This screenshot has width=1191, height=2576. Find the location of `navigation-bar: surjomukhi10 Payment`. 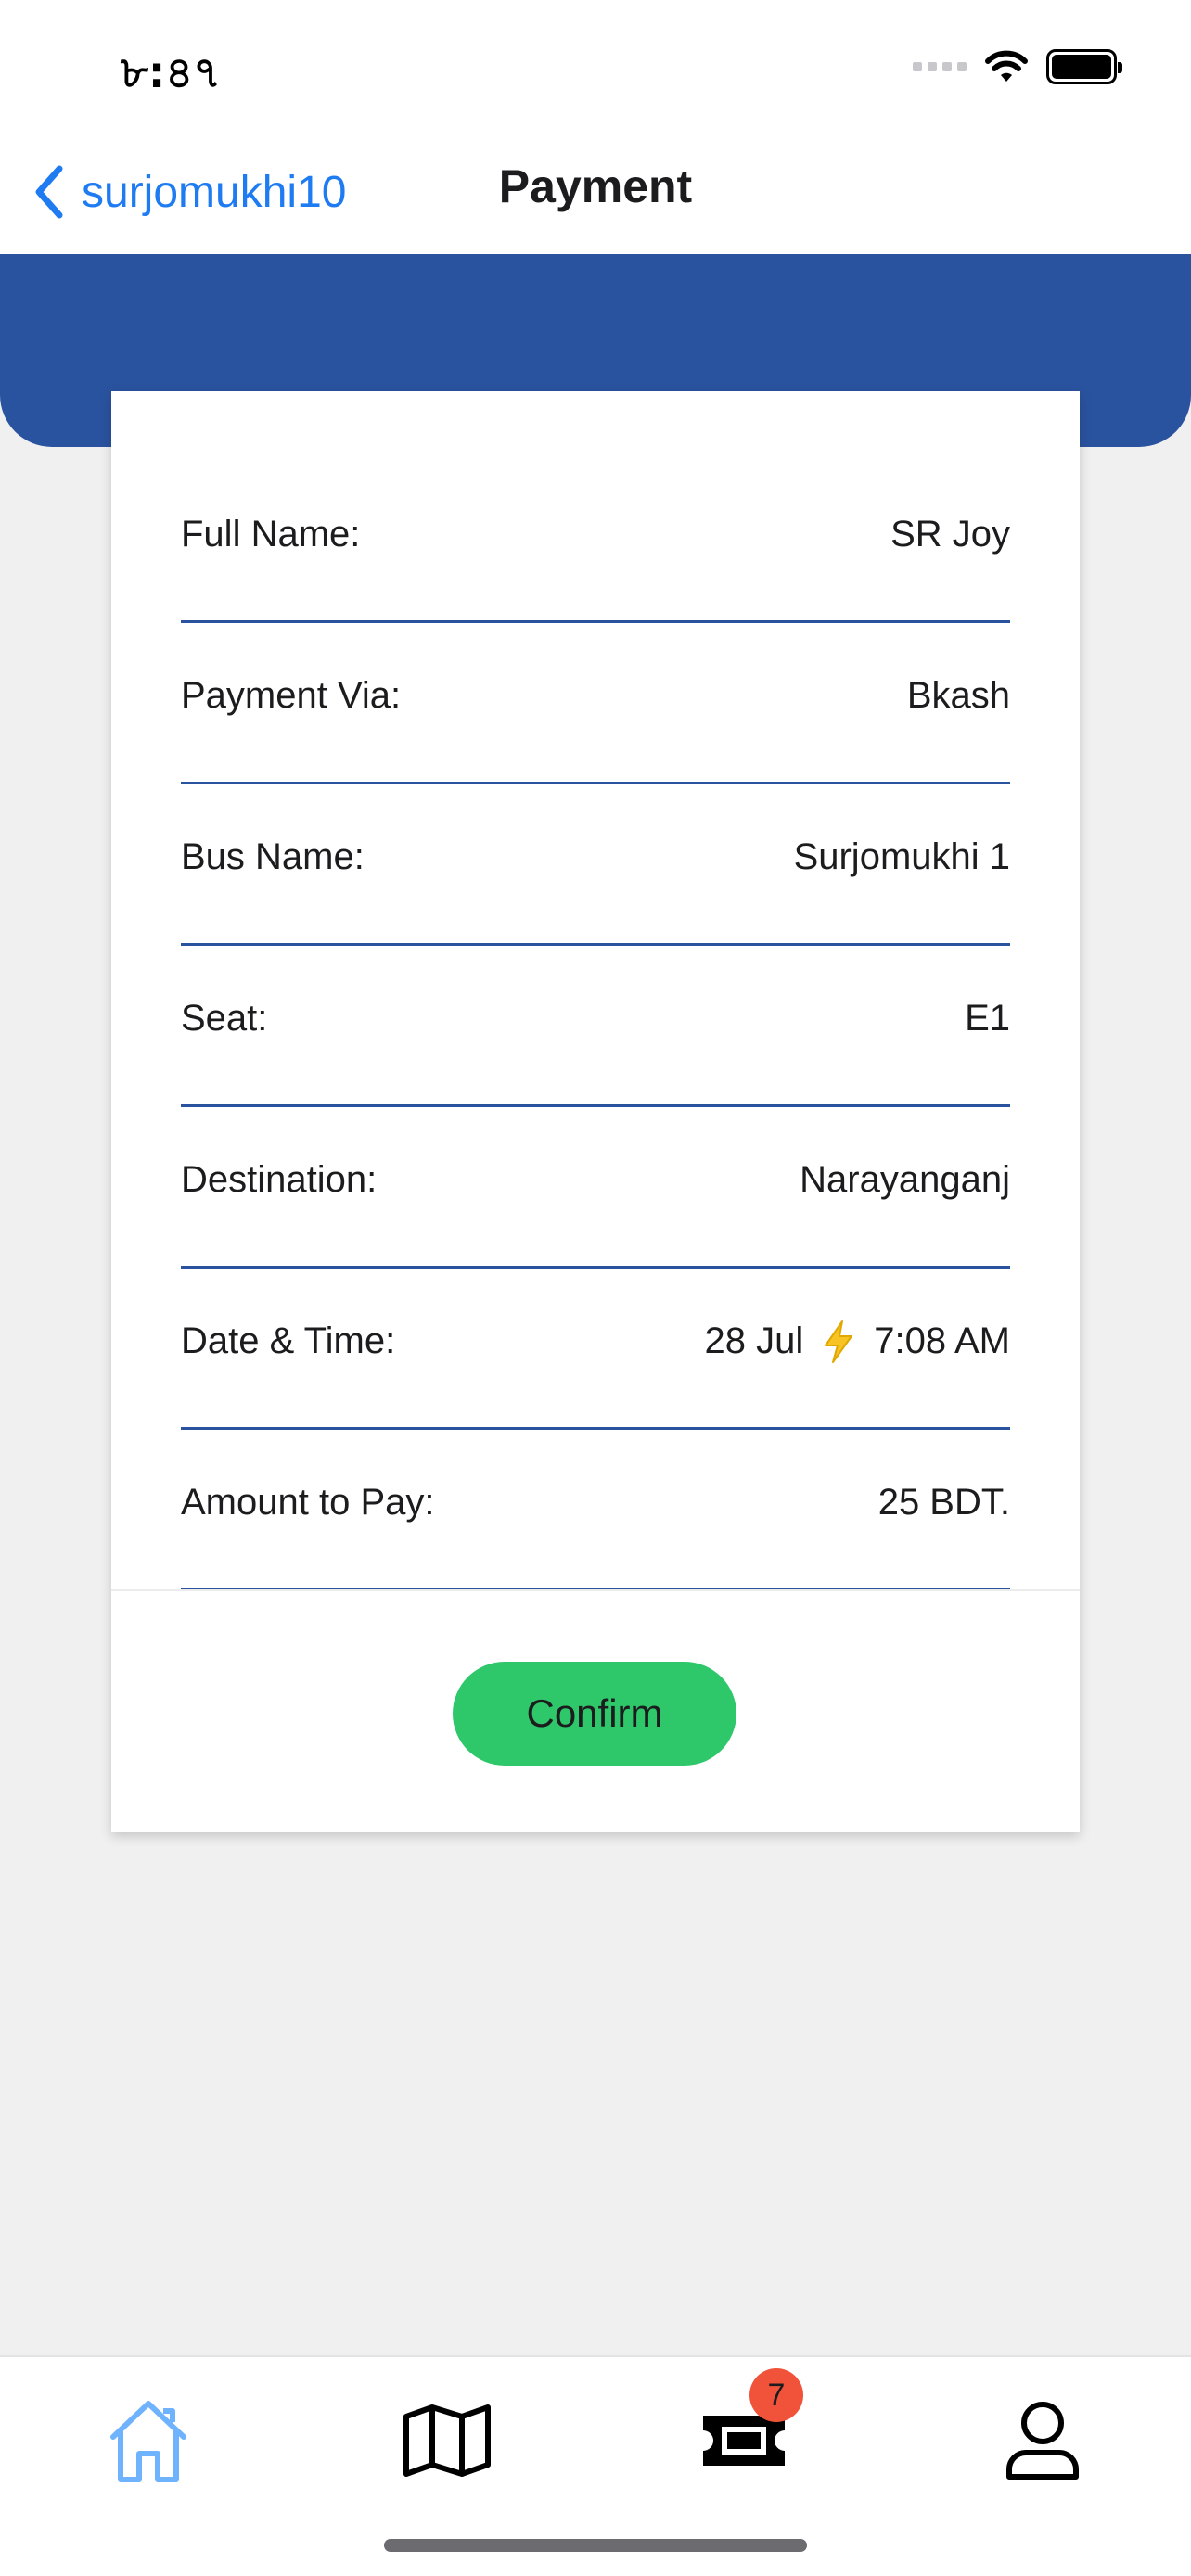

navigation-bar: surjomukhi10 Payment is located at coordinates (595, 196).